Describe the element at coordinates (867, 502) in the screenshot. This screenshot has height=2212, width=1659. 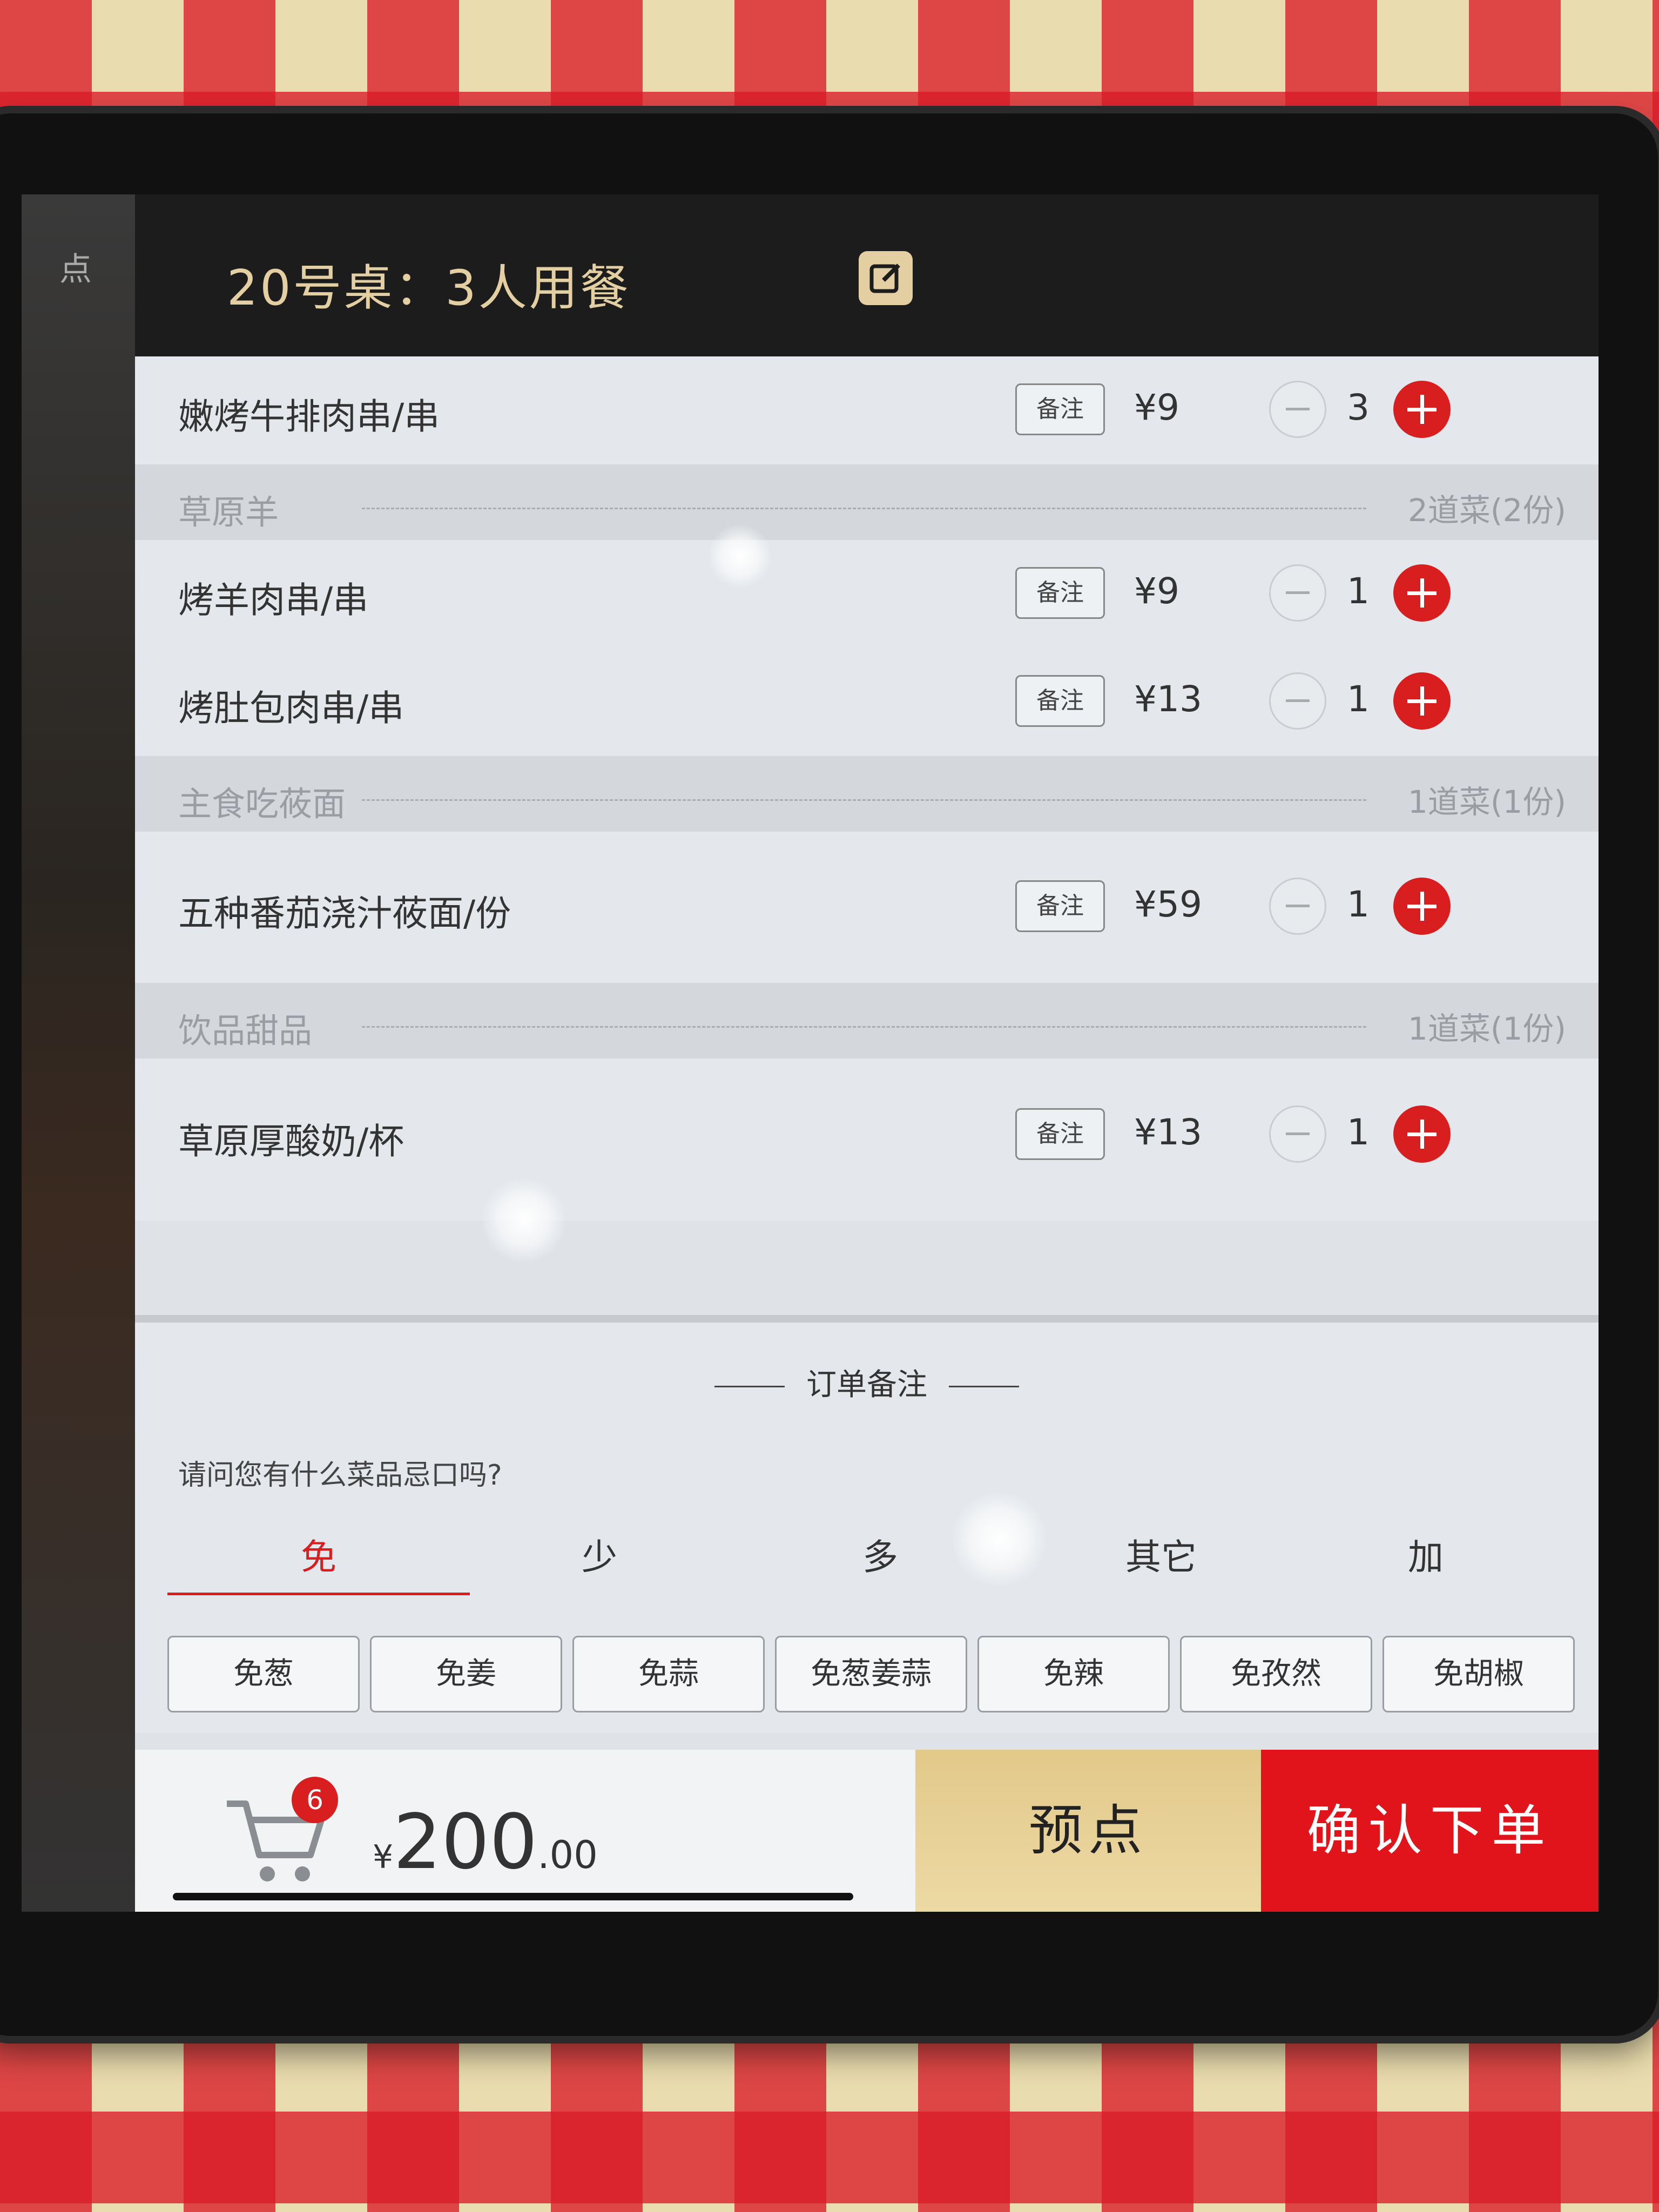
I see `category-header: 草原羊 2道菜(2份)` at that location.